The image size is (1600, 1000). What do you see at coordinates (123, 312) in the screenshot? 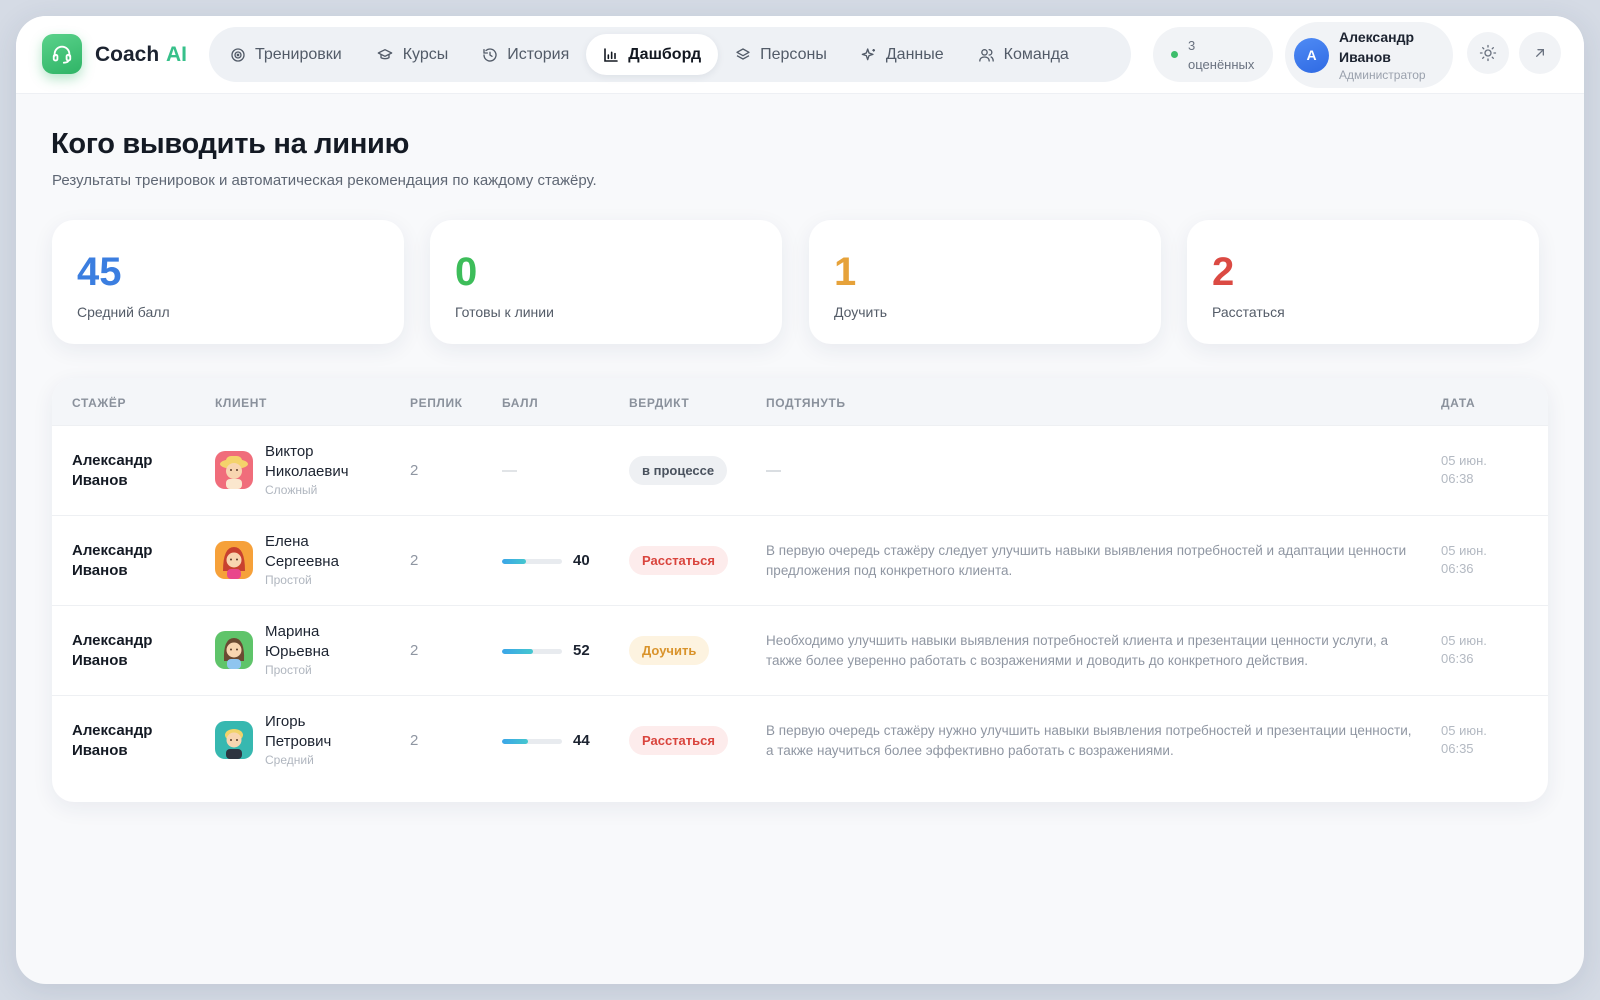
I see `stat-label: Средний балл` at bounding box center [123, 312].